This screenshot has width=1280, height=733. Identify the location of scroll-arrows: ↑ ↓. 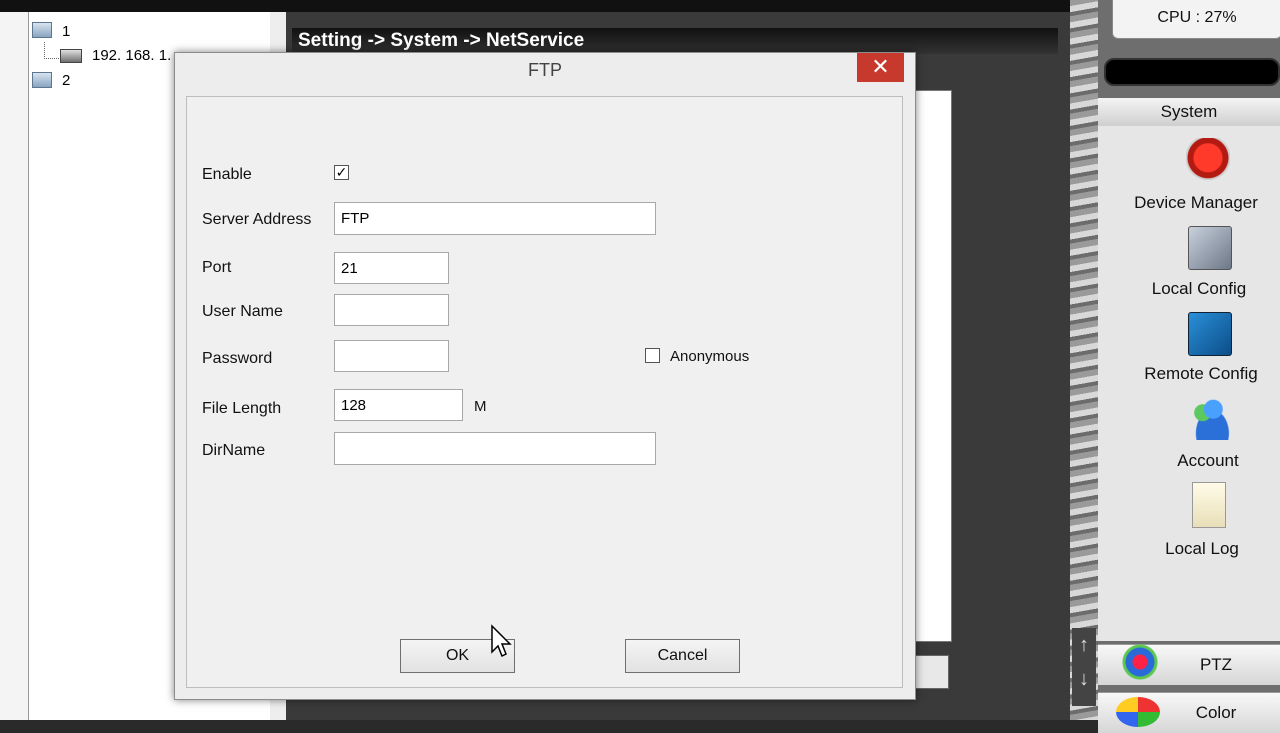
(1084, 667).